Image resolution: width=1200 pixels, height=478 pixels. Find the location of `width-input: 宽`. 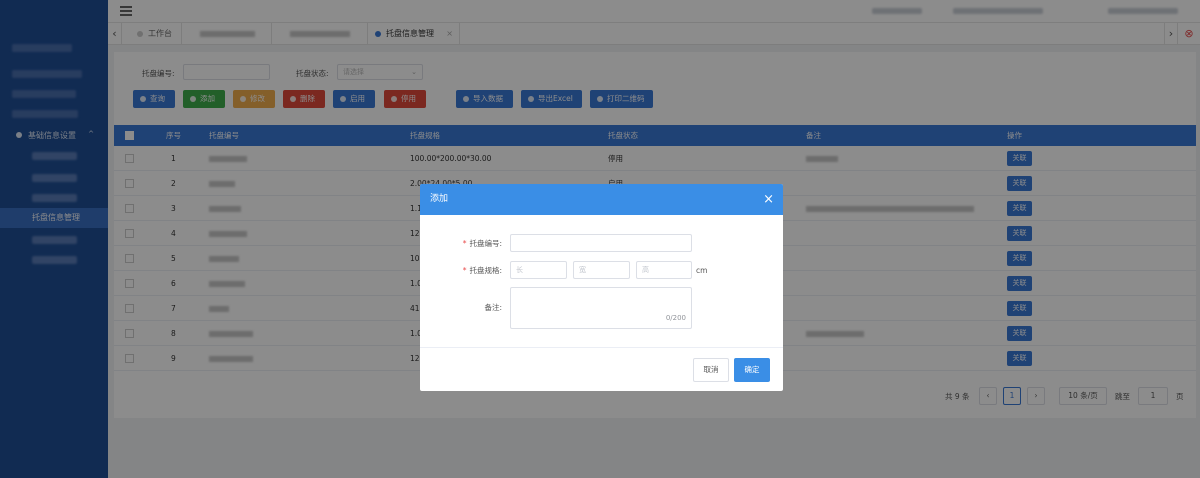

width-input: 宽 is located at coordinates (601, 270).